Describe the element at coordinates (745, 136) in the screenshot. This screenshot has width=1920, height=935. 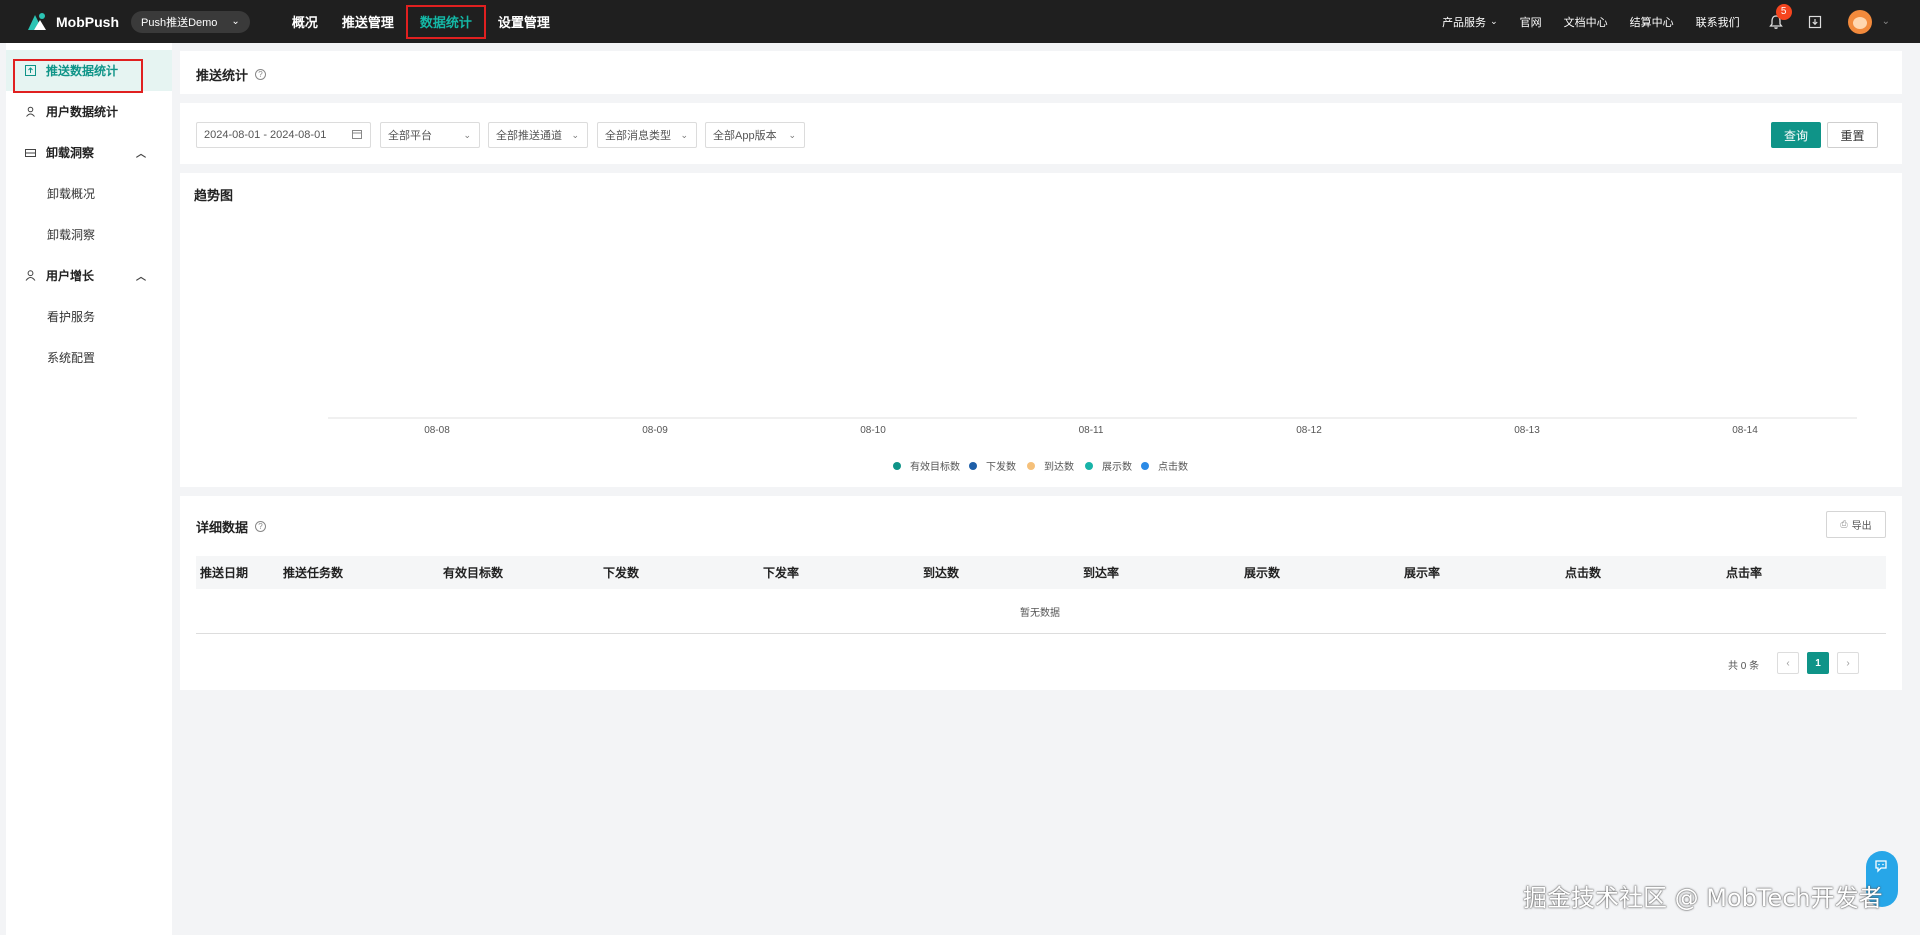
I see `app-version-select-value: 全部App版本` at that location.